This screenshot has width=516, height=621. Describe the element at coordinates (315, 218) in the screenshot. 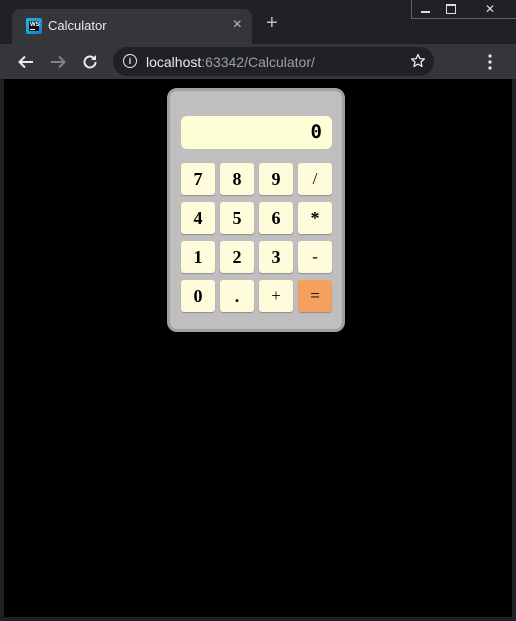

I see `key-multiply: *` at that location.